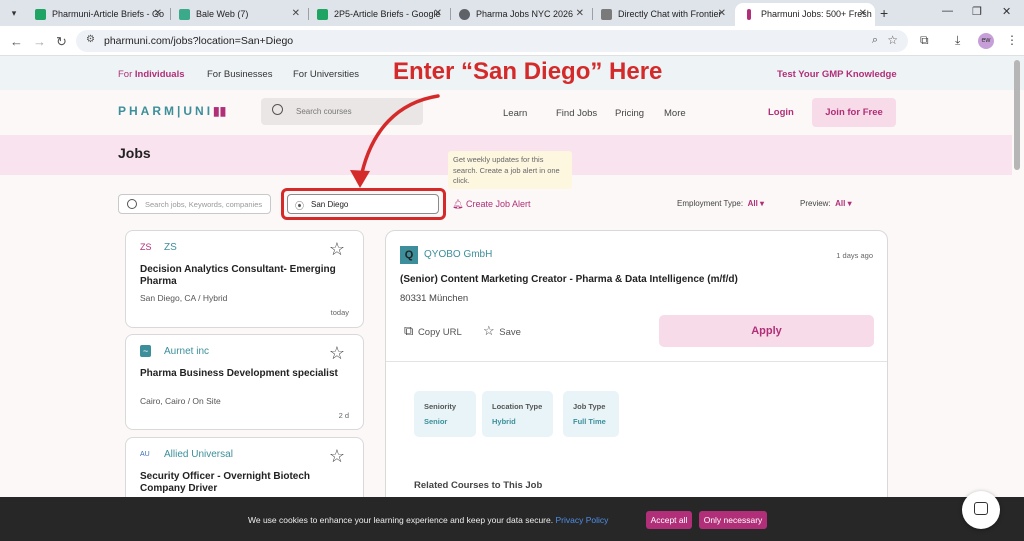 The width and height of the screenshot is (1024, 541). What do you see at coordinates (720, 203) in the screenshot?
I see `employment-type-filter: Employment Type: All ▾` at bounding box center [720, 203].